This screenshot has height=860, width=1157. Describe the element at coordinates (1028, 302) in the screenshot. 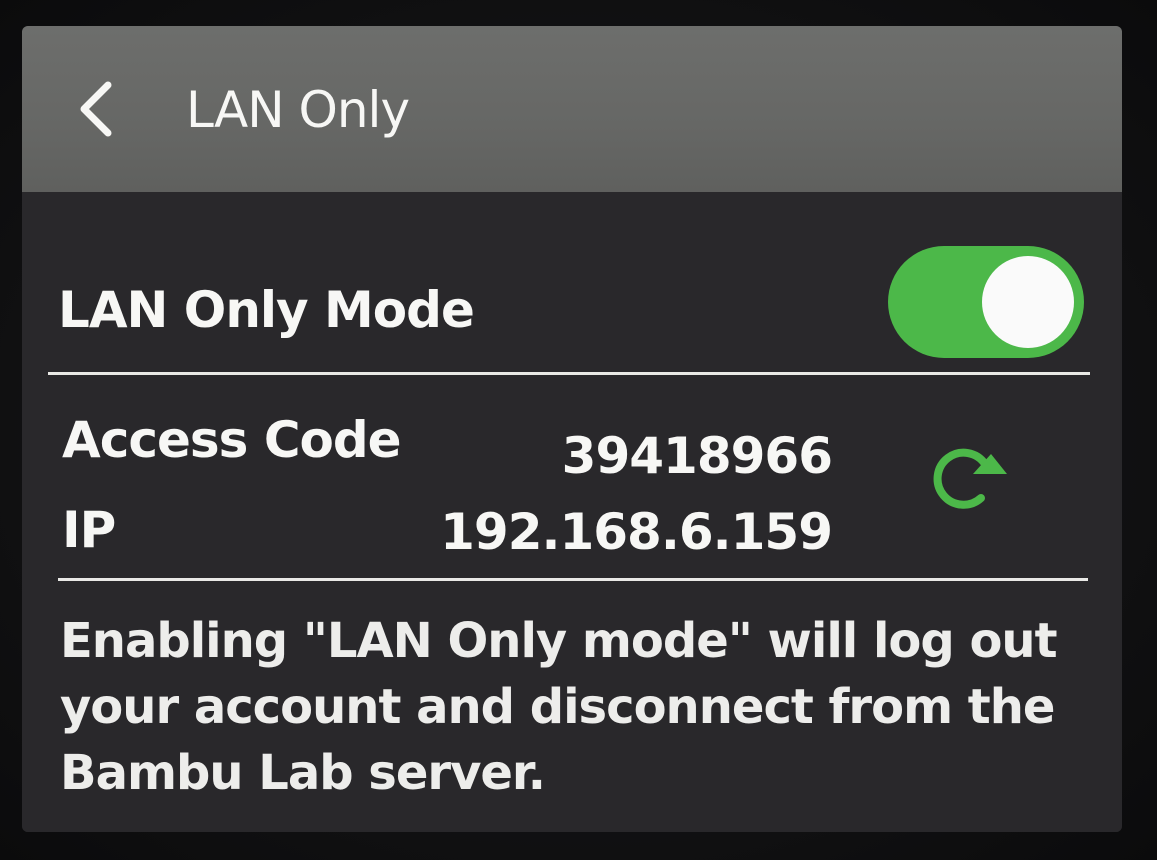

I see `toggle-knob` at that location.